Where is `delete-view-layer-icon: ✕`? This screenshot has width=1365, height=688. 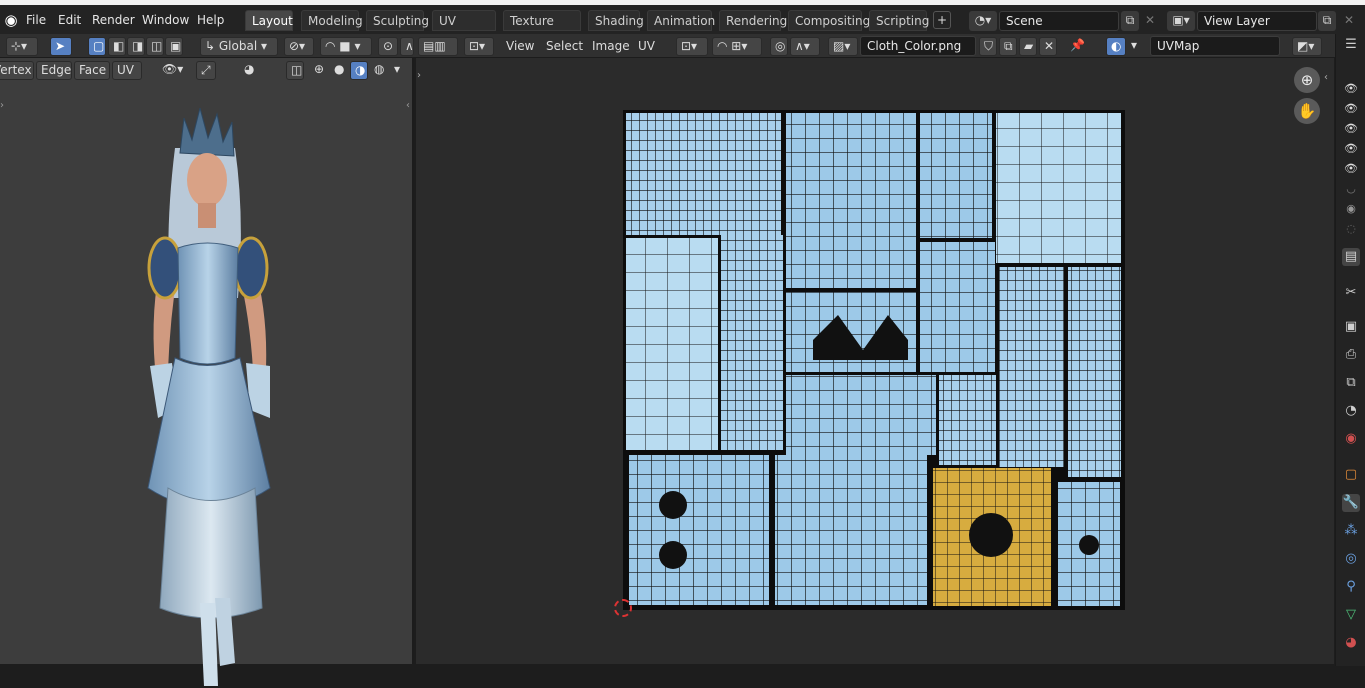 delete-view-layer-icon: ✕ is located at coordinates (1349, 21).